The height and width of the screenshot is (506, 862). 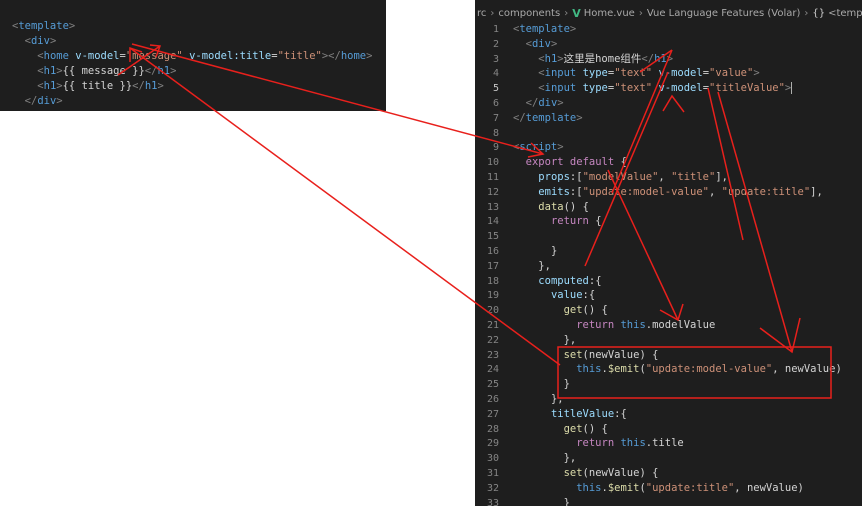 I want to click on arrow-value-down, so click(x=626, y=169).